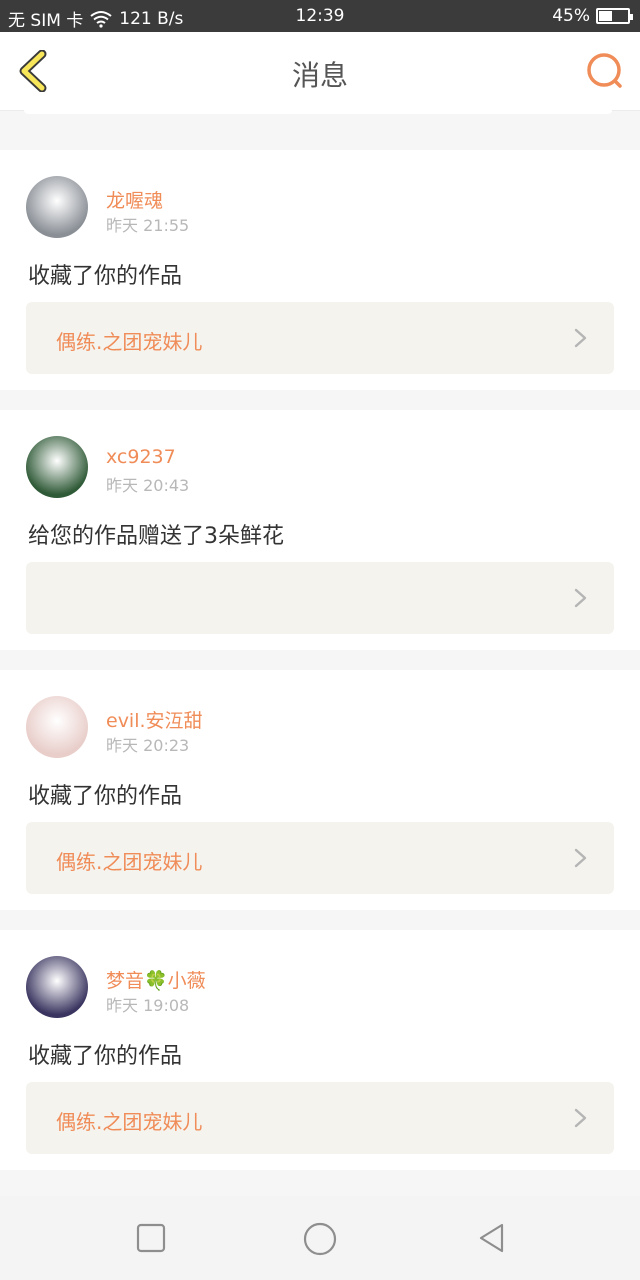  What do you see at coordinates (320, 598) in the screenshot?
I see `work-link` at bounding box center [320, 598].